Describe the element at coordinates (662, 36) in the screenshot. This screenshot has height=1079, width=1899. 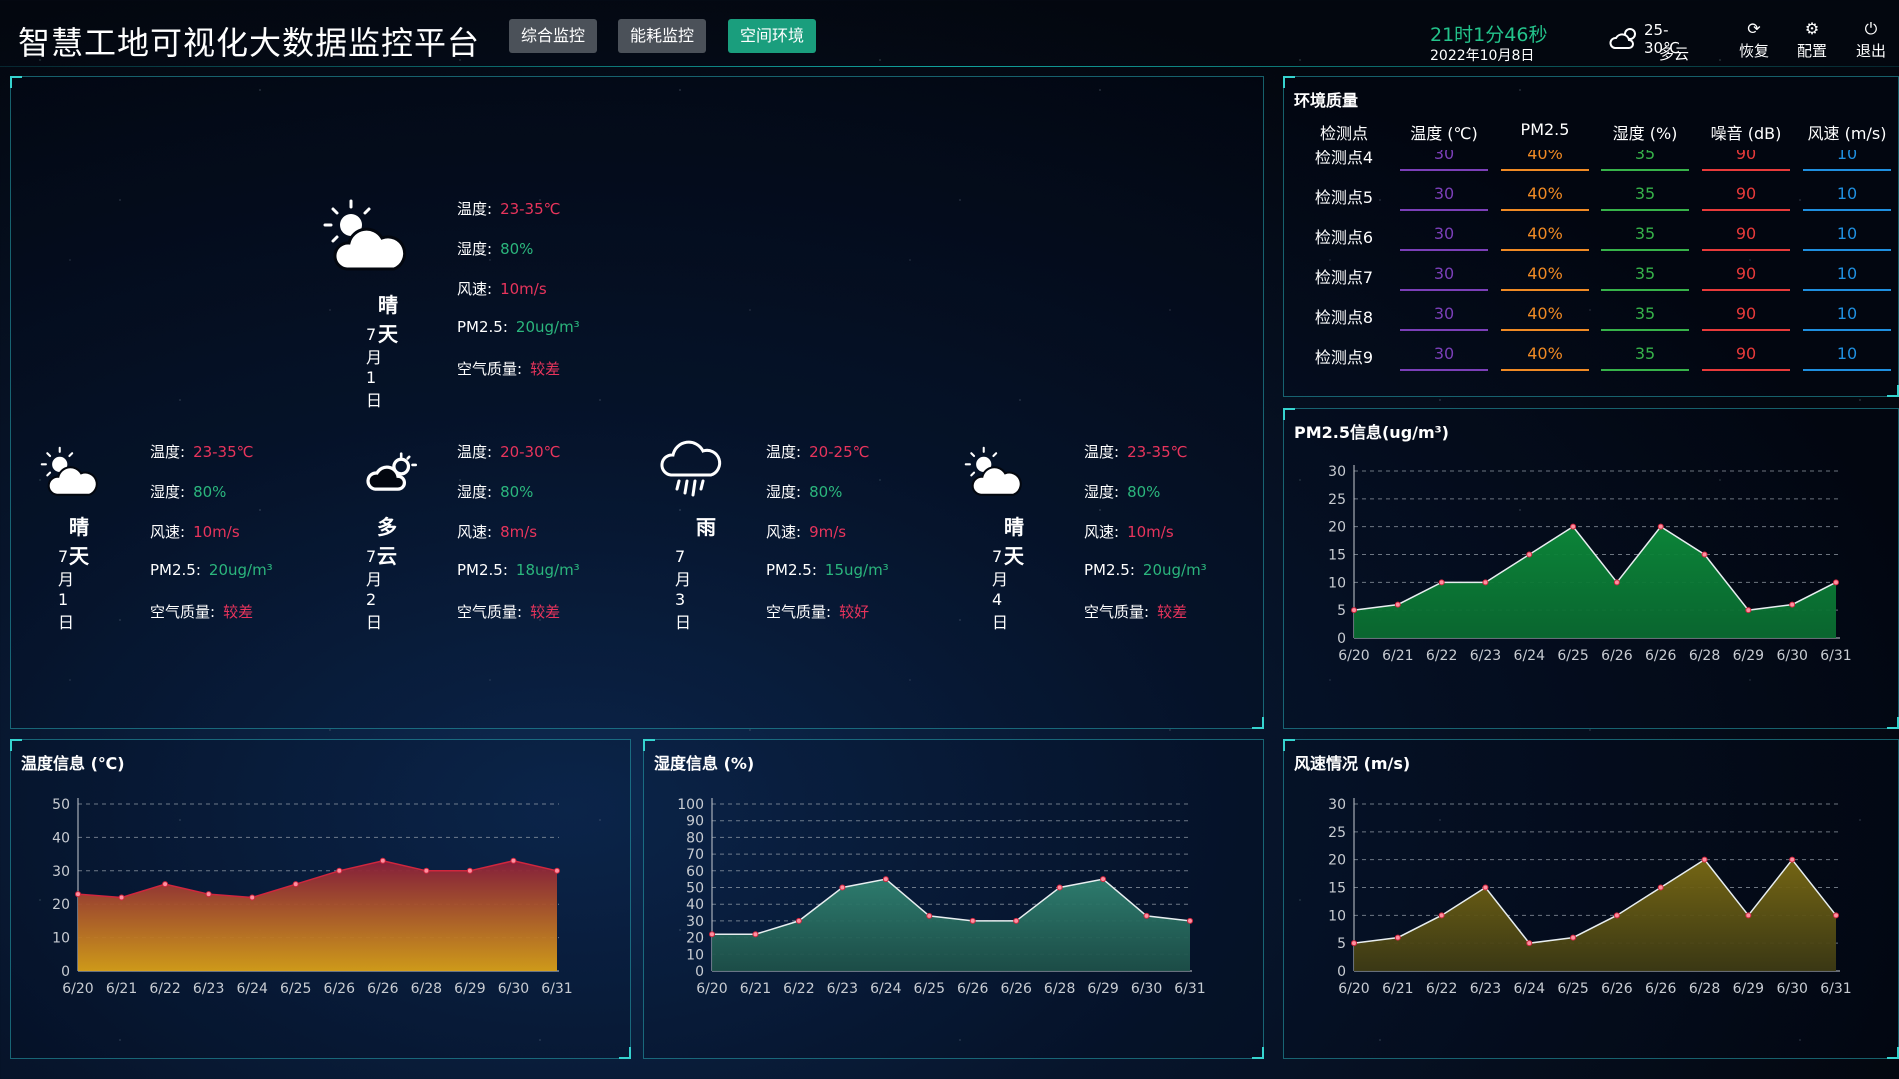
I see `tab-energy-monitor: 能耗监控` at that location.